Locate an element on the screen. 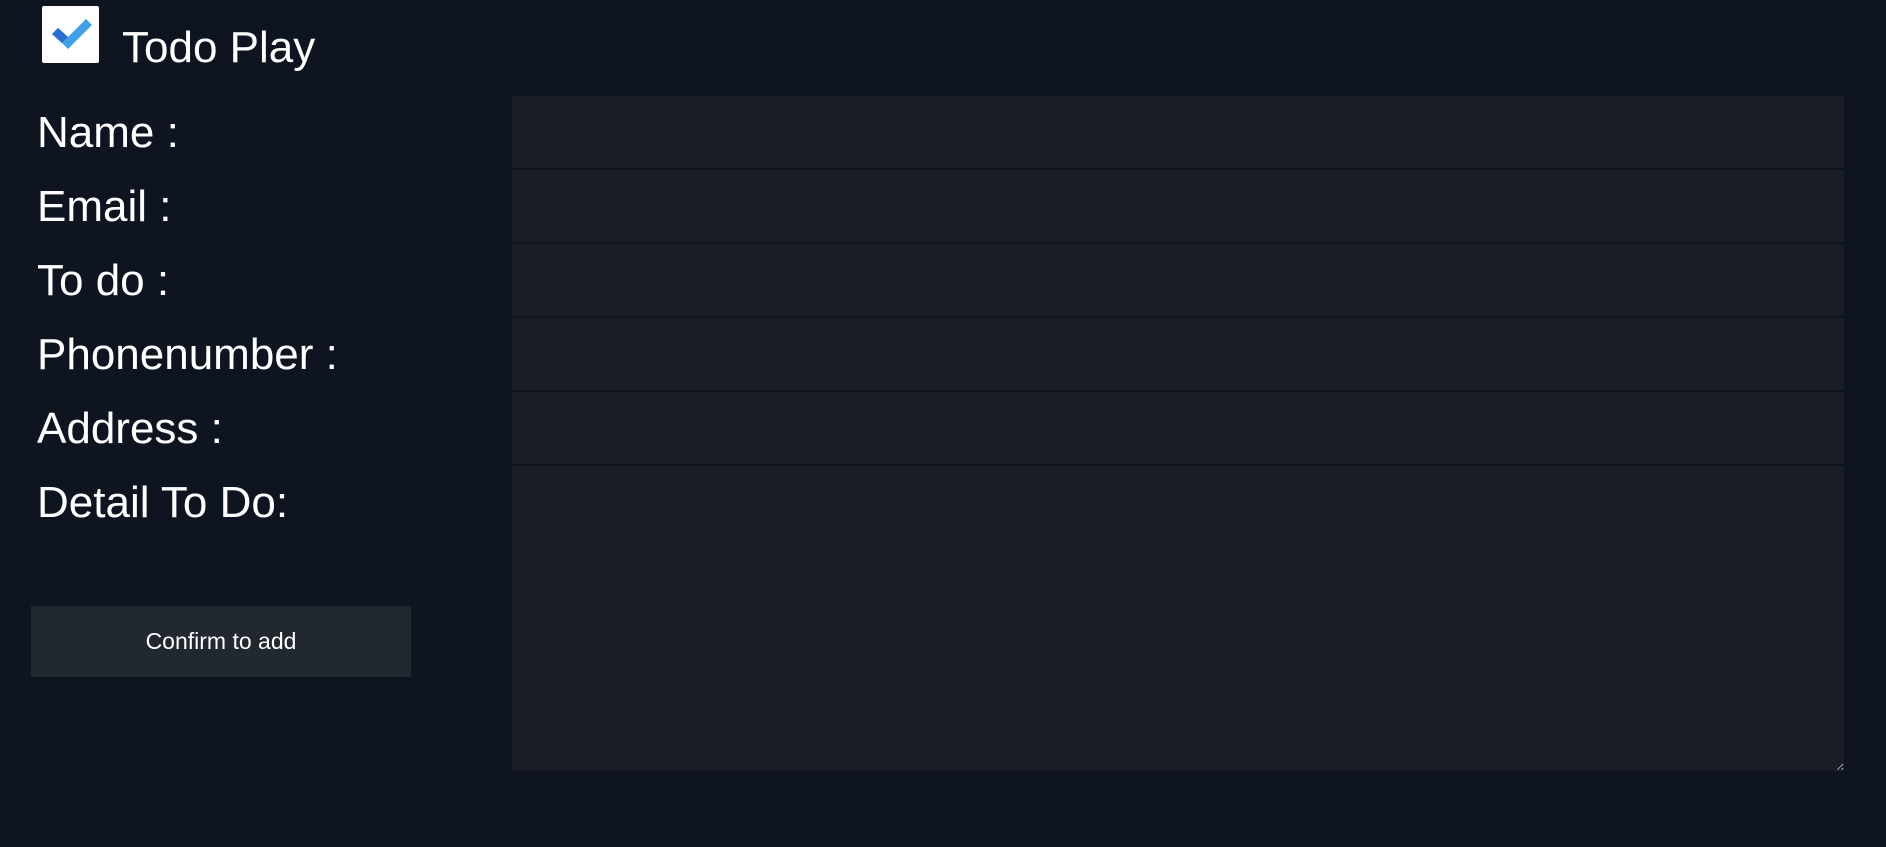 The width and height of the screenshot is (1886, 847). confirm-add-button: Confirm to add is located at coordinates (221, 641).